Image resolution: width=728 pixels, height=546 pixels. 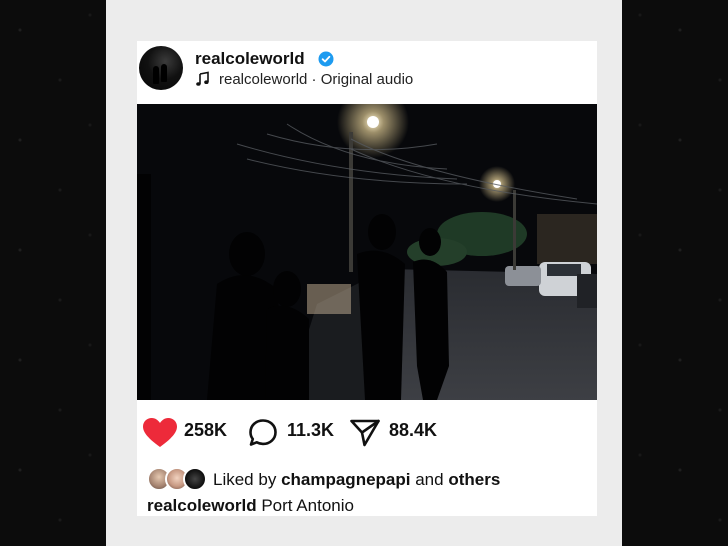 I want to click on share-icon, so click(x=365, y=433).